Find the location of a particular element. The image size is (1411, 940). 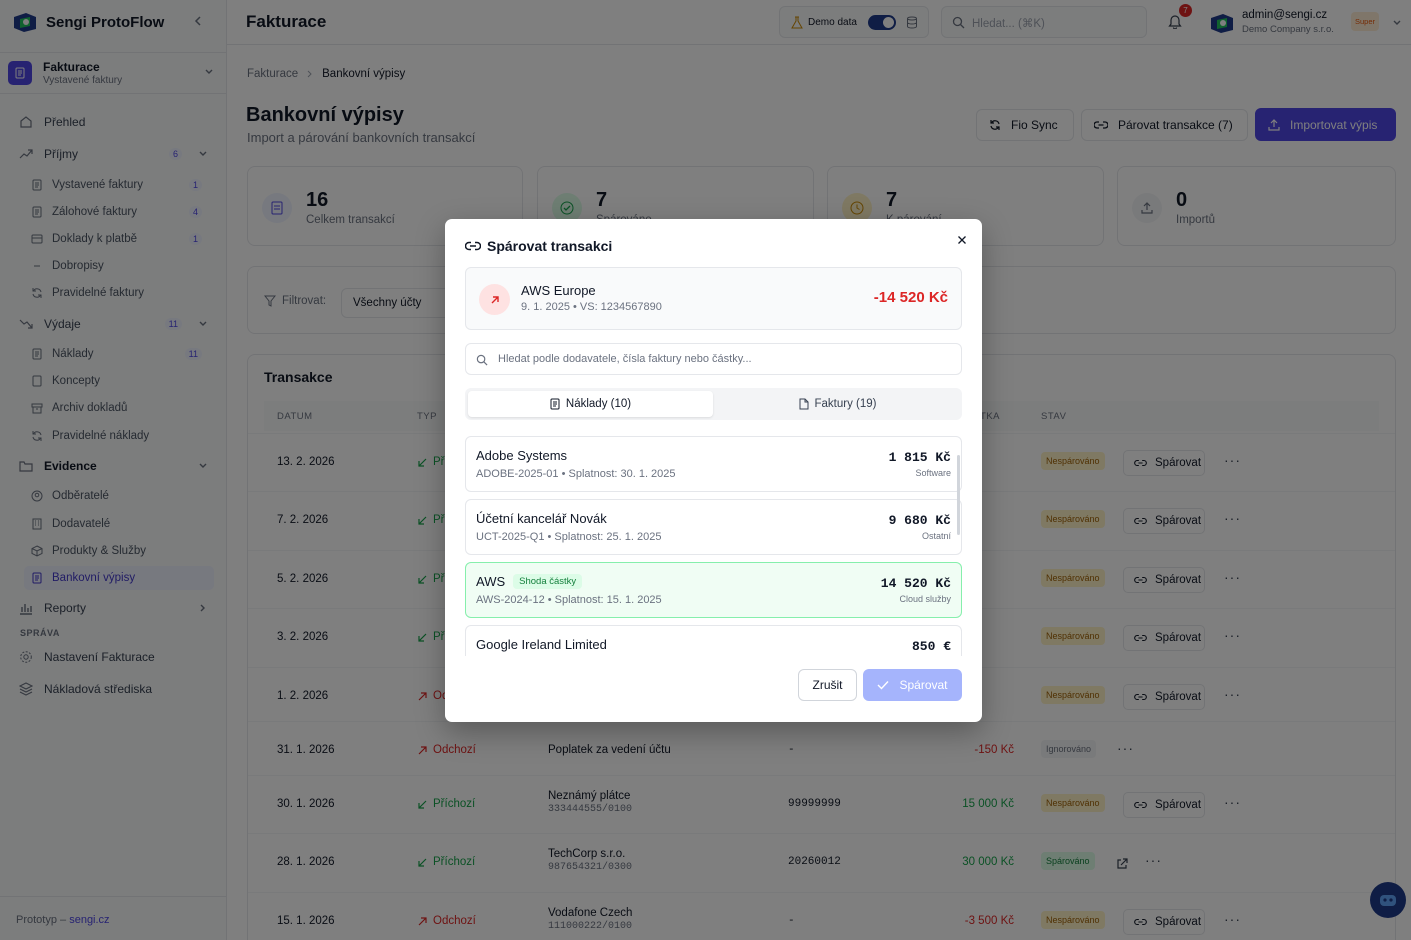

option-category: Ostatní is located at coordinates (936, 536).